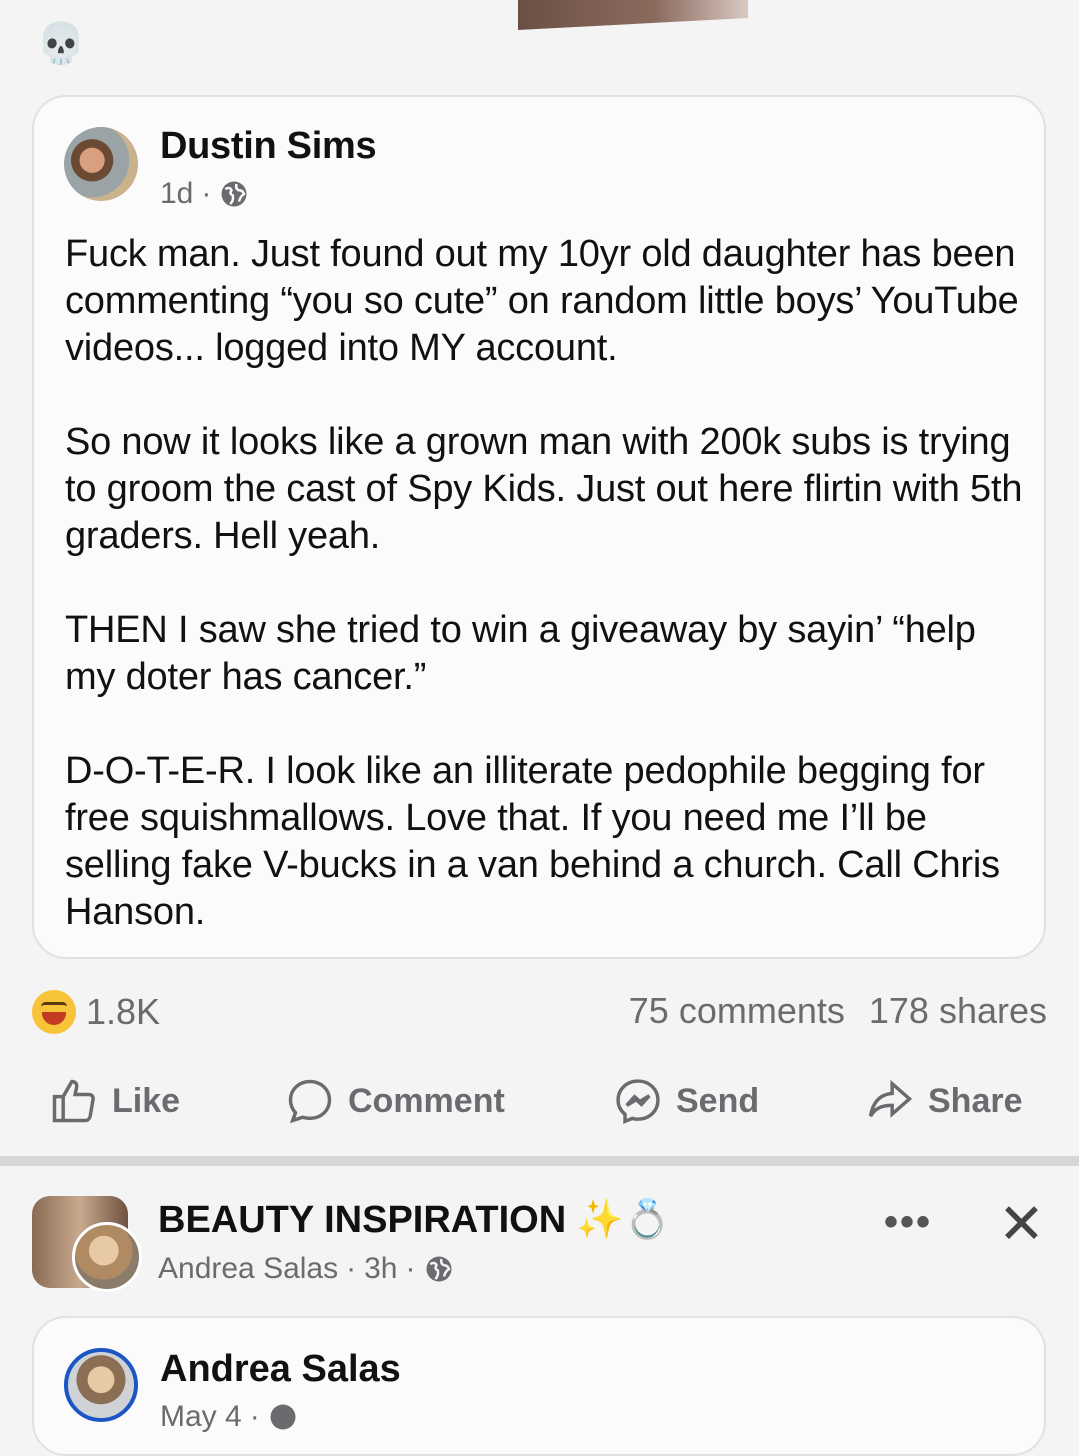 Image resolution: width=1079 pixels, height=1456 pixels. Describe the element at coordinates (1021, 1224) in the screenshot. I see `close-icon: ✕` at that location.